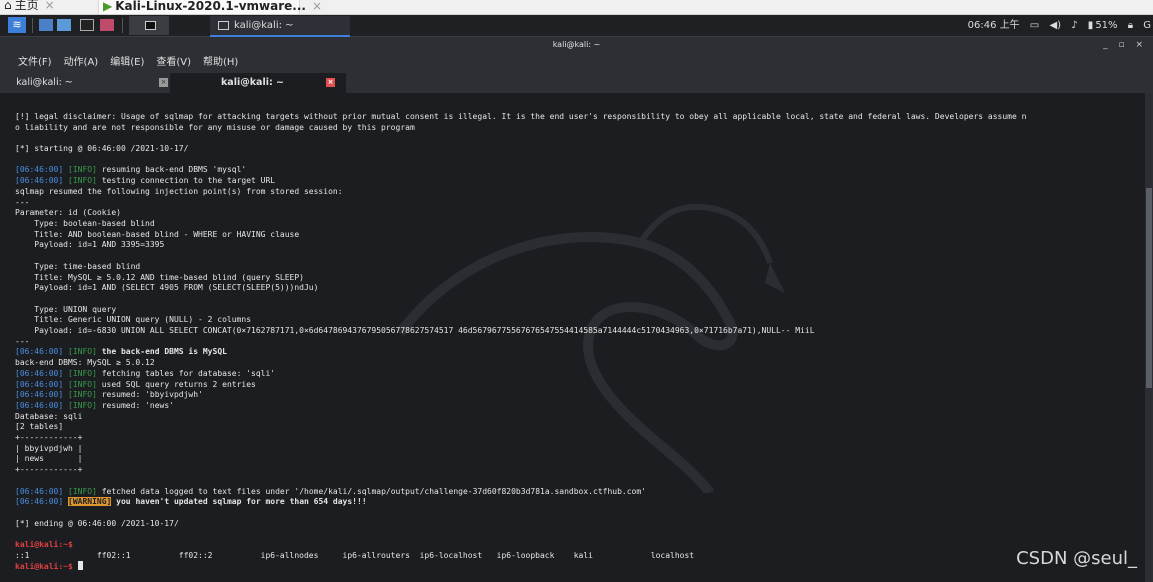 This screenshot has height=582, width=1153. What do you see at coordinates (44, 545) in the screenshot?
I see `shell-prompt: kali@kali:~$` at bounding box center [44, 545].